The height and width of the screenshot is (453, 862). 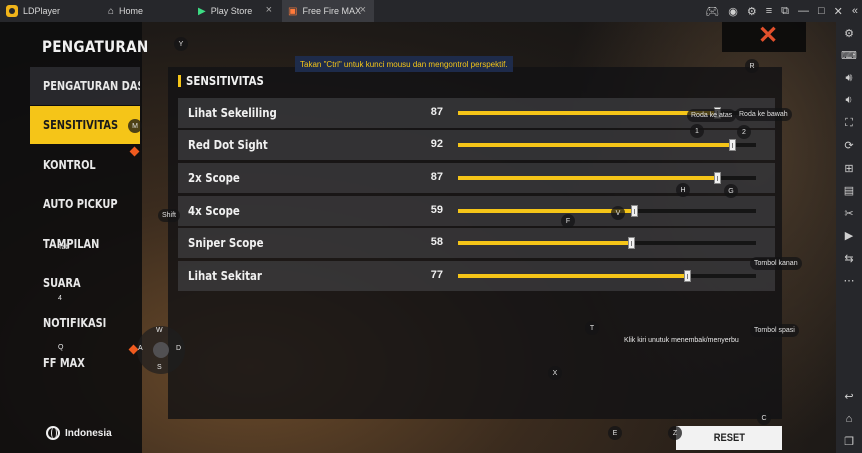 I want to click on volume-down-icon: 🔉︎, so click(x=849, y=101).